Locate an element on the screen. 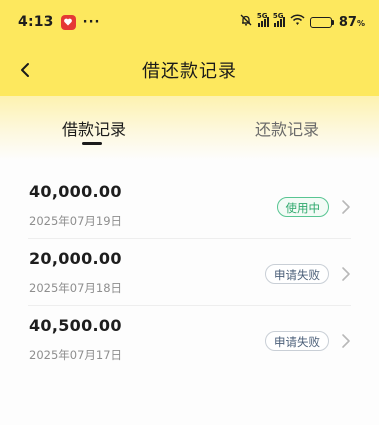 This screenshot has width=379, height=425. battery-icon is located at coordinates (321, 22).